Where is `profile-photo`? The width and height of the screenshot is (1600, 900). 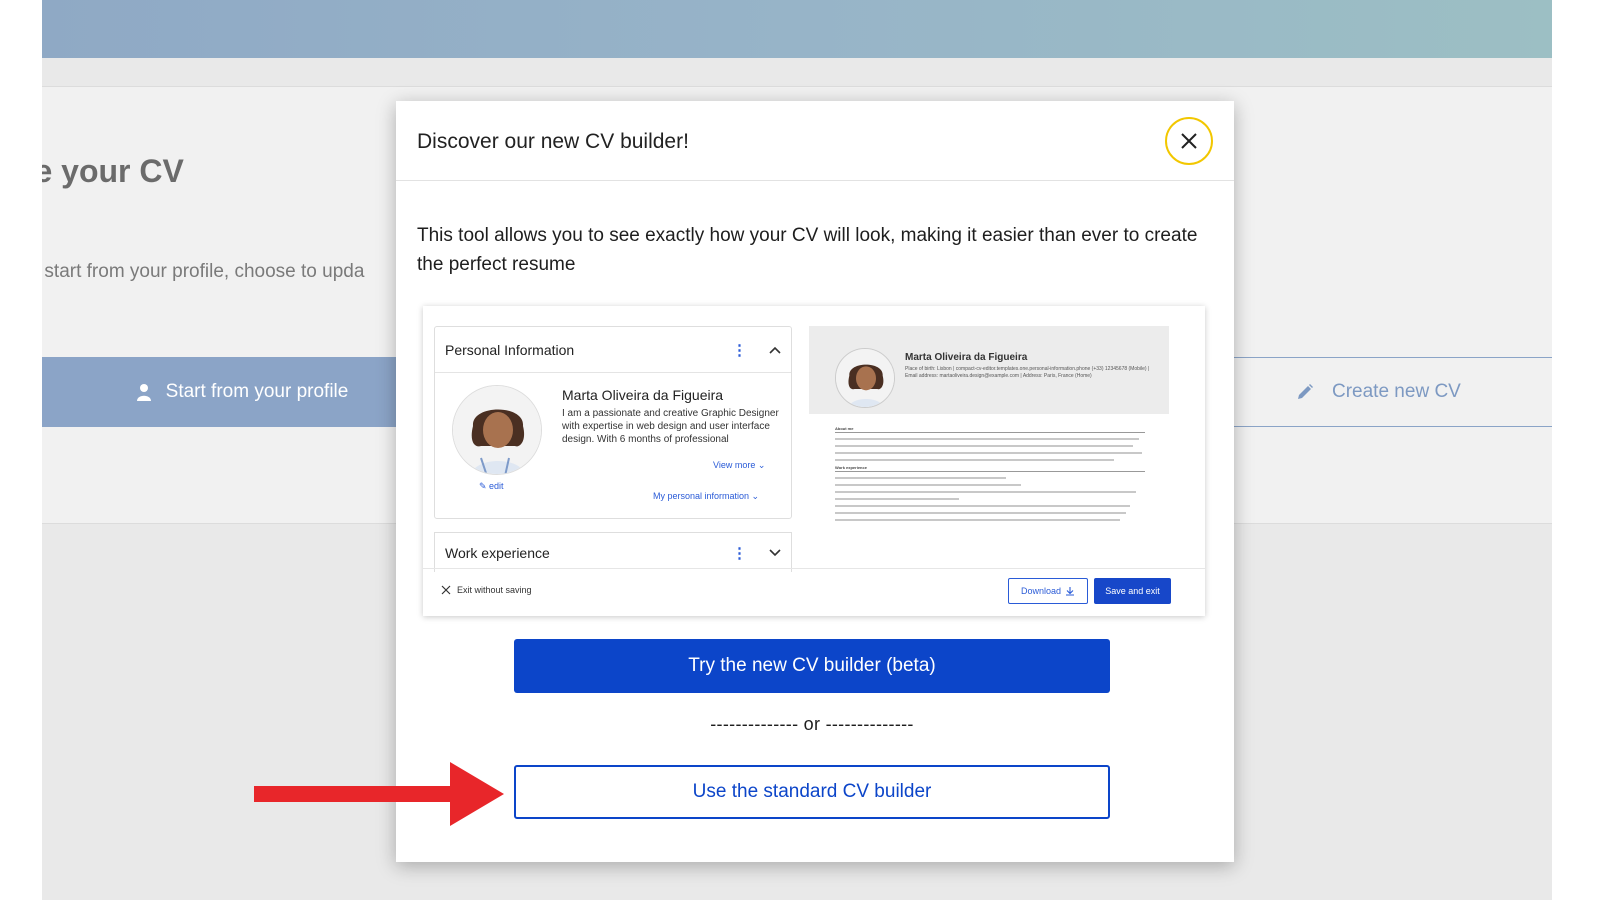
profile-photo is located at coordinates (497, 430).